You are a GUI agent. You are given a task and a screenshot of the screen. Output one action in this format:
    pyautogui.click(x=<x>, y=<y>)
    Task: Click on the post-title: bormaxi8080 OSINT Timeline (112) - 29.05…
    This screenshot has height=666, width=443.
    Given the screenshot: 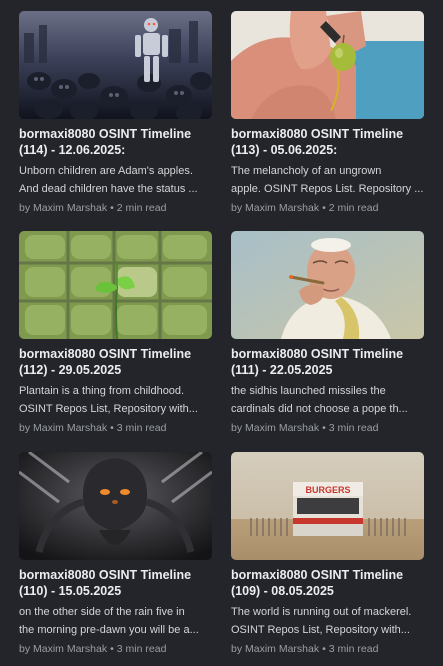 What is the action you would take?
    pyautogui.click(x=115, y=362)
    